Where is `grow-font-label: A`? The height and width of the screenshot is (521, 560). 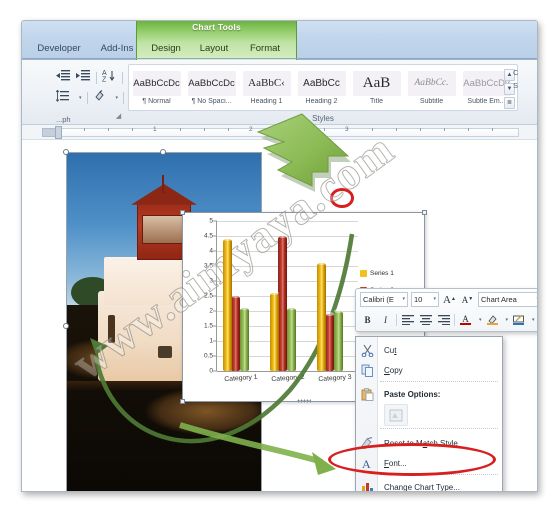 grow-font-label: A is located at coordinates (447, 299).